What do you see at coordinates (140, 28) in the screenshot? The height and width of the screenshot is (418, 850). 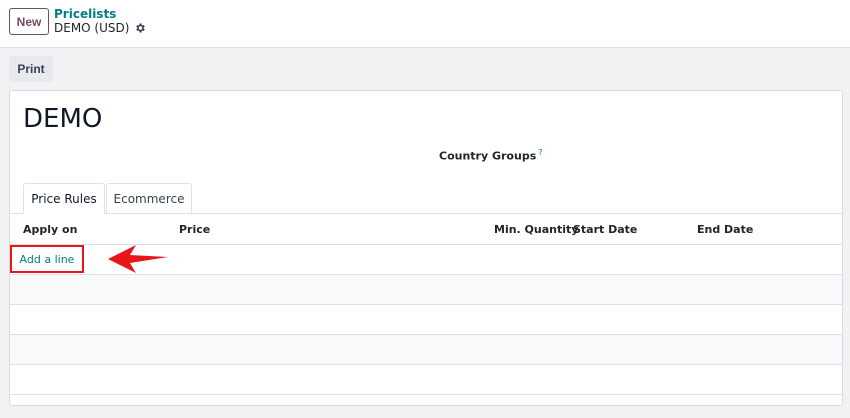 I see `gear-icon` at bounding box center [140, 28].